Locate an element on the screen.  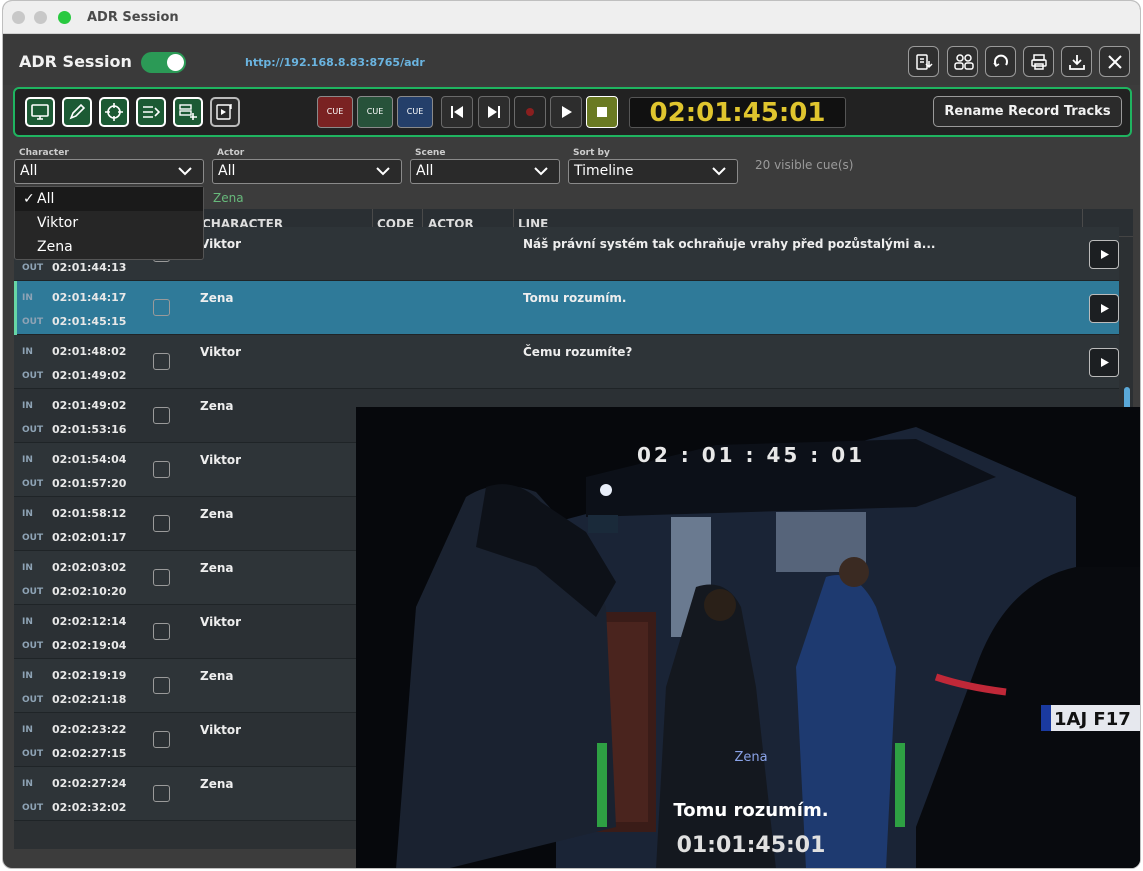
dropdown-option-zena: Zena is located at coordinates (109, 247).